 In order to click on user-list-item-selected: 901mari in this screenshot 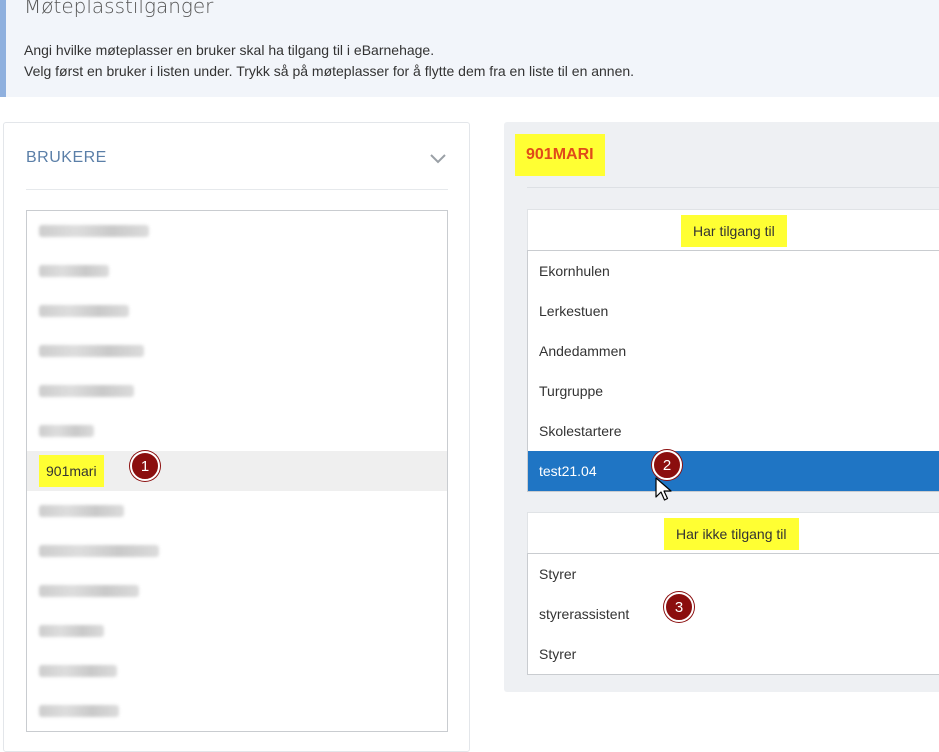, I will do `click(237, 471)`.